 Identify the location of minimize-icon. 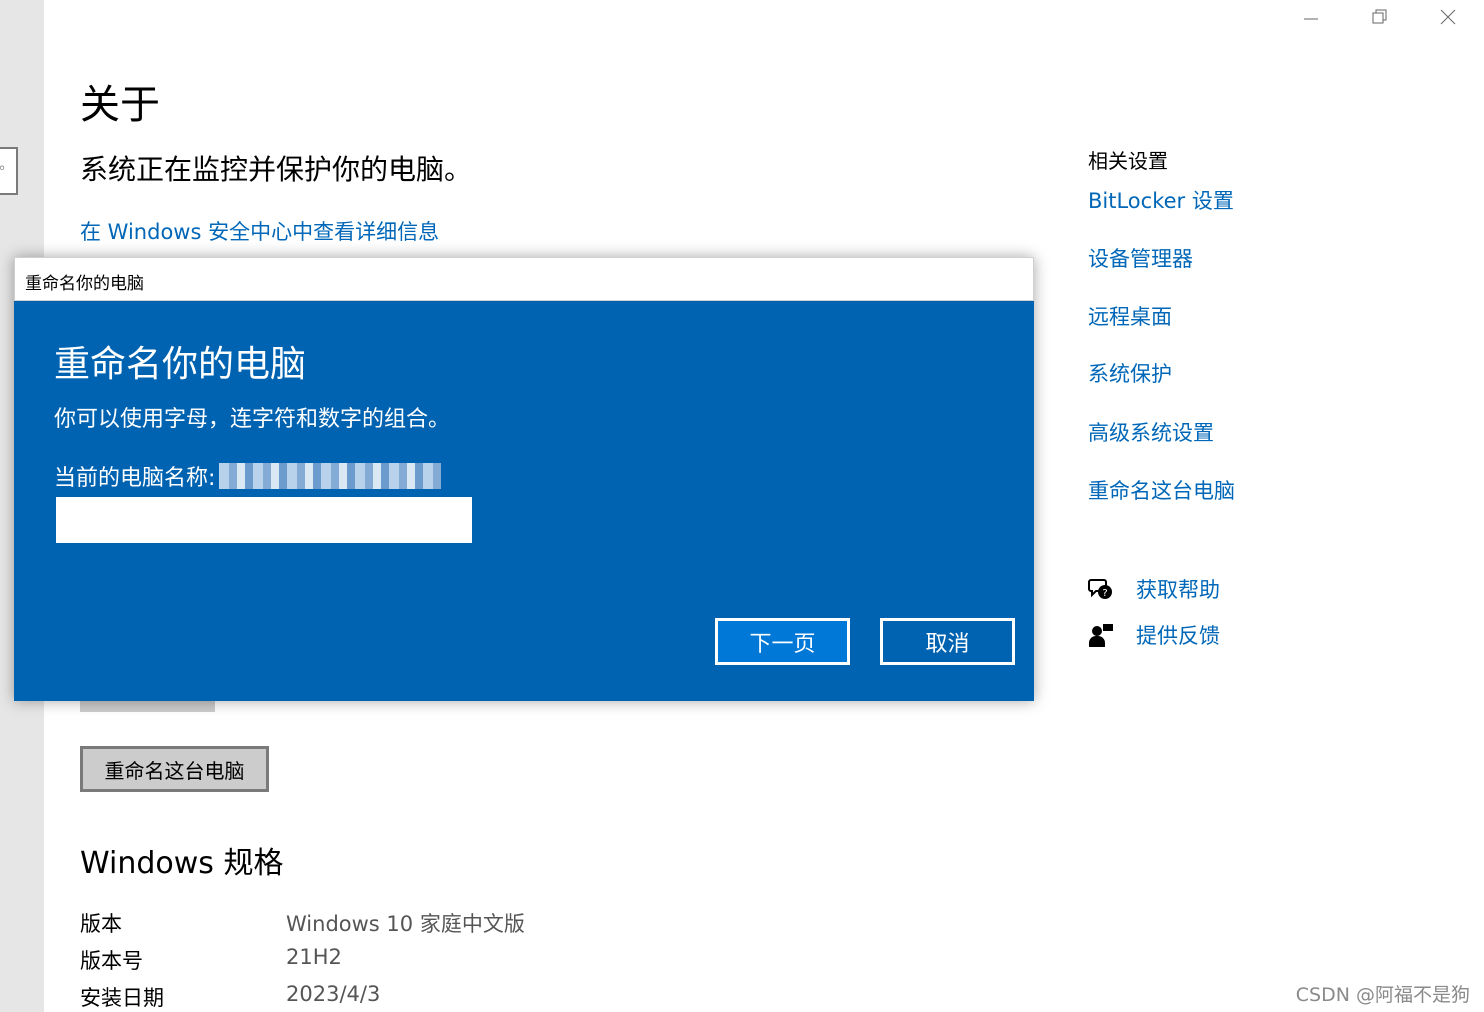
(1311, 19).